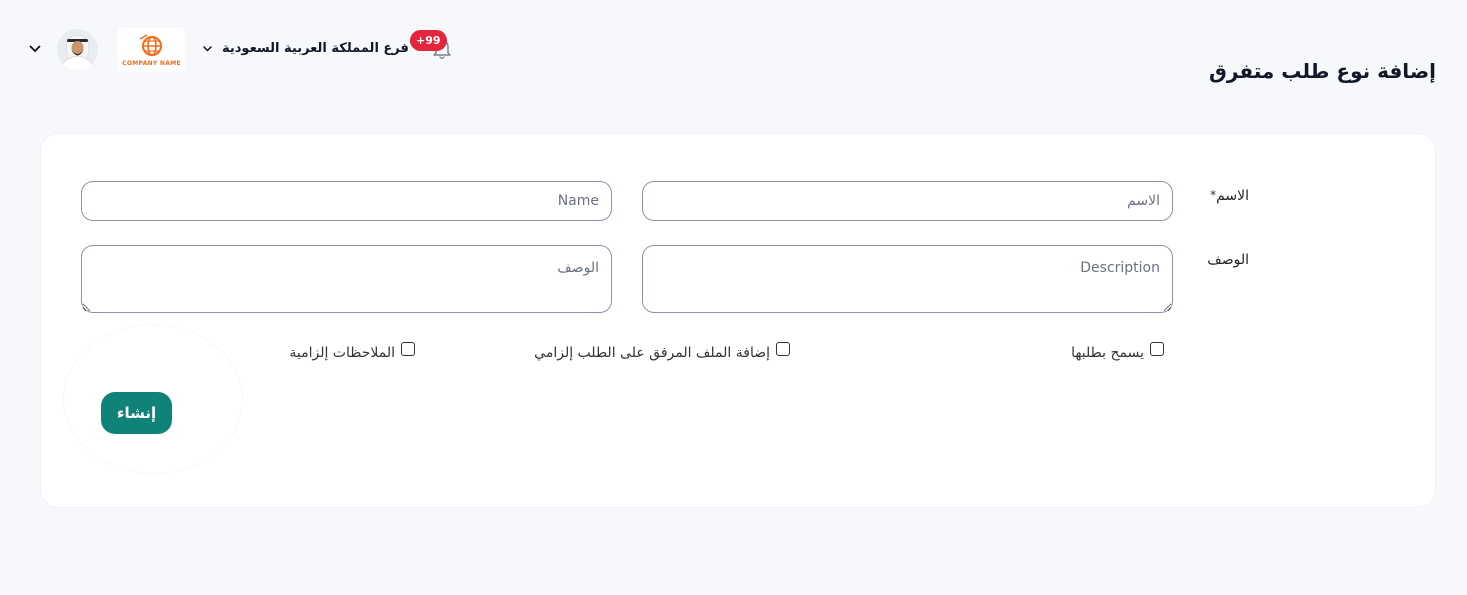 The height and width of the screenshot is (595, 1467). I want to click on company-logo-text: COMPANY NAME, so click(151, 63).